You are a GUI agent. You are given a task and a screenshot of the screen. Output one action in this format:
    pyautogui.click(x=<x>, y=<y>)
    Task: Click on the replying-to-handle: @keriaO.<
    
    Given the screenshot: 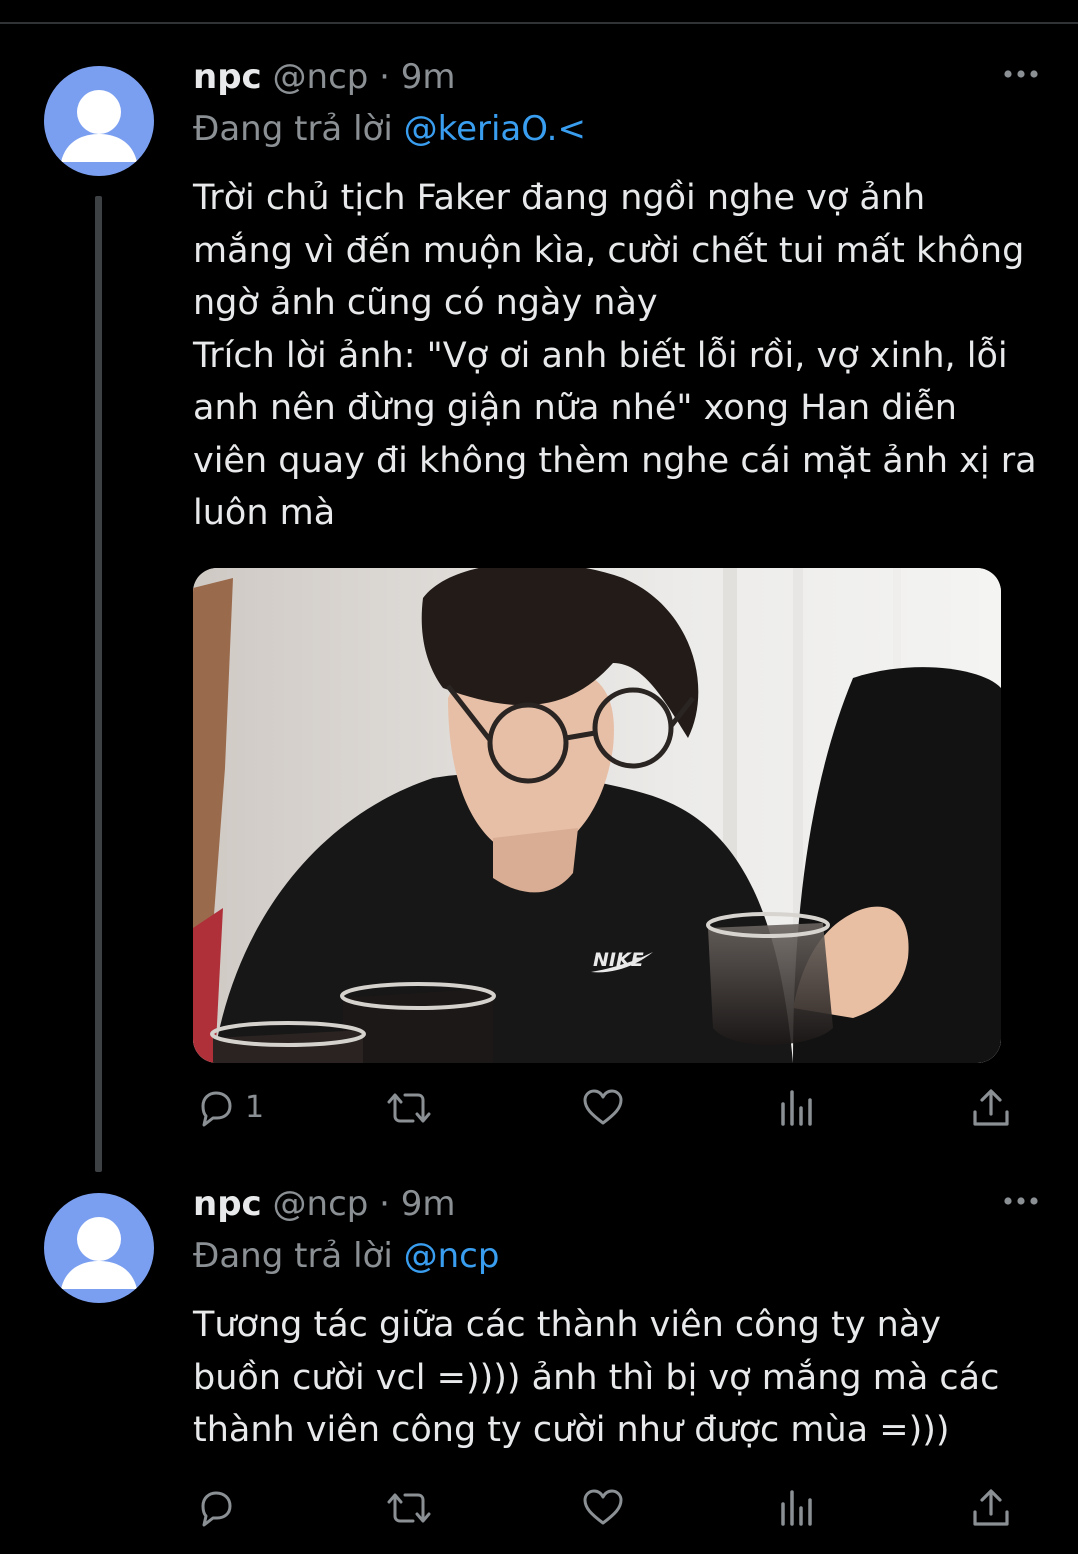 What is the action you would take?
    pyautogui.click(x=495, y=129)
    